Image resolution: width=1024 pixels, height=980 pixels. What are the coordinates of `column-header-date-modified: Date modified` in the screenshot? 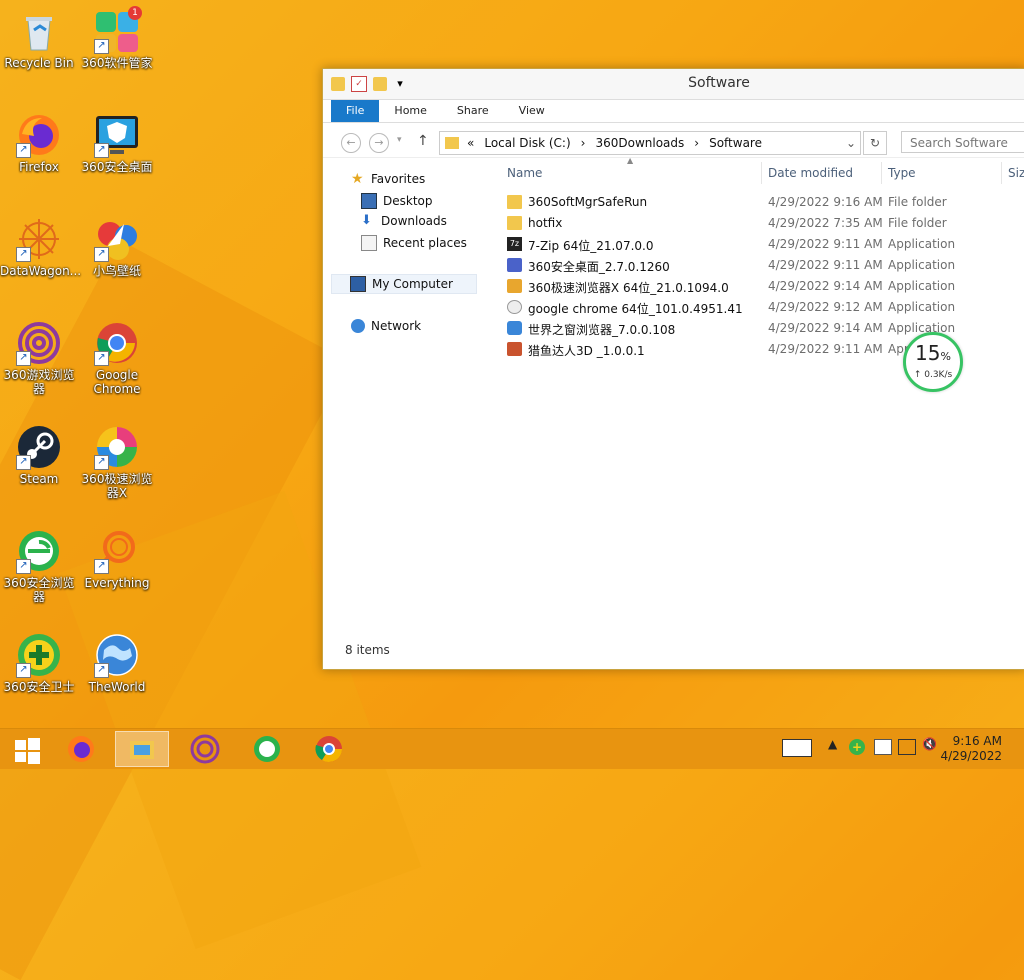 It's located at (810, 173).